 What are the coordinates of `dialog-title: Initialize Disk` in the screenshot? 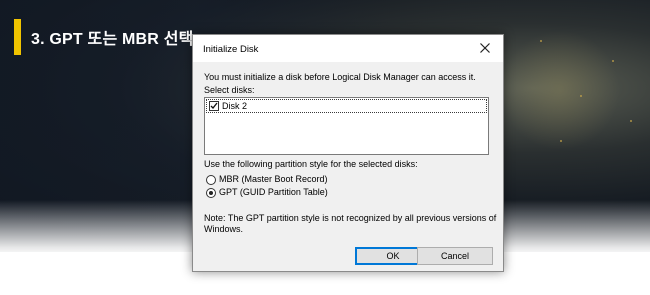 It's located at (231, 49).